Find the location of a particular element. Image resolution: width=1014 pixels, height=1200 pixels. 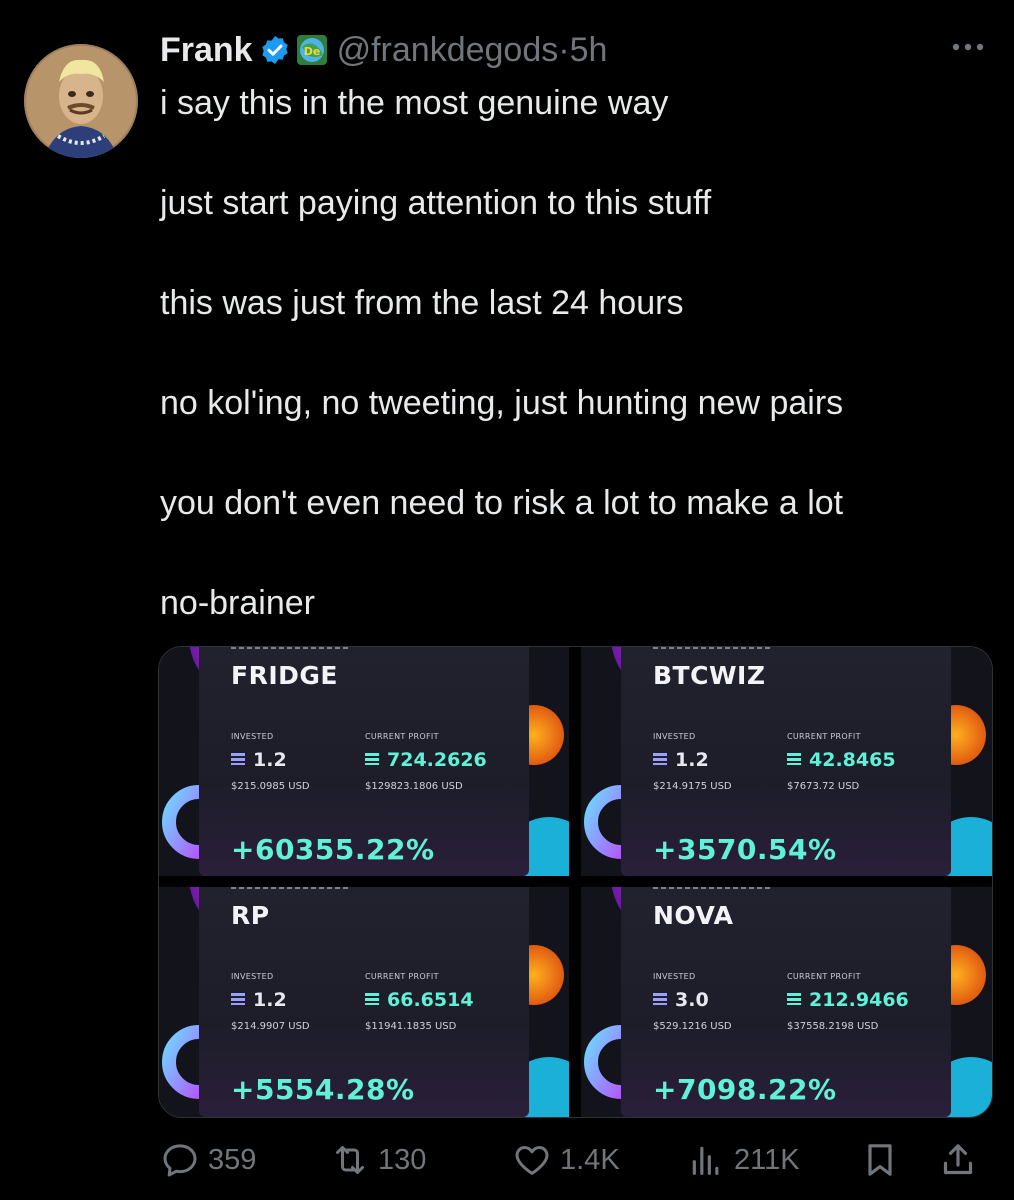

profit-percent: +7098.22% is located at coordinates (745, 1089).